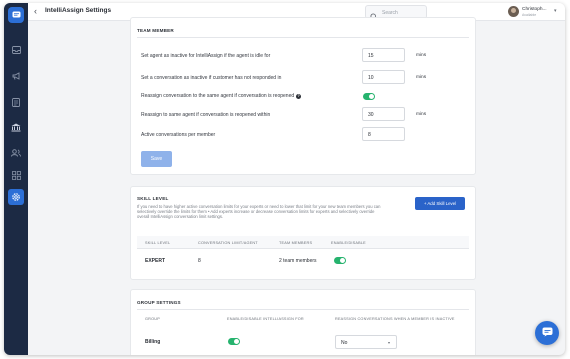 This screenshot has height=359, width=570. What do you see at coordinates (199, 261) in the screenshot?
I see `conversation-limit: 8` at bounding box center [199, 261].